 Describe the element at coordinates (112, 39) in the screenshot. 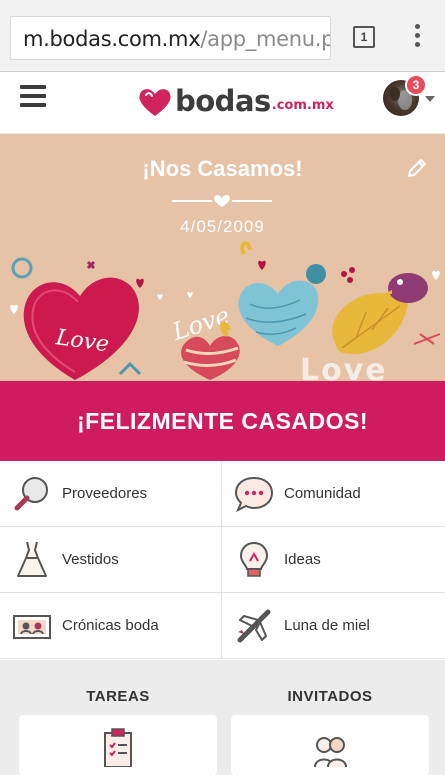

I see `url-host: m.bodas.com.mx` at that location.